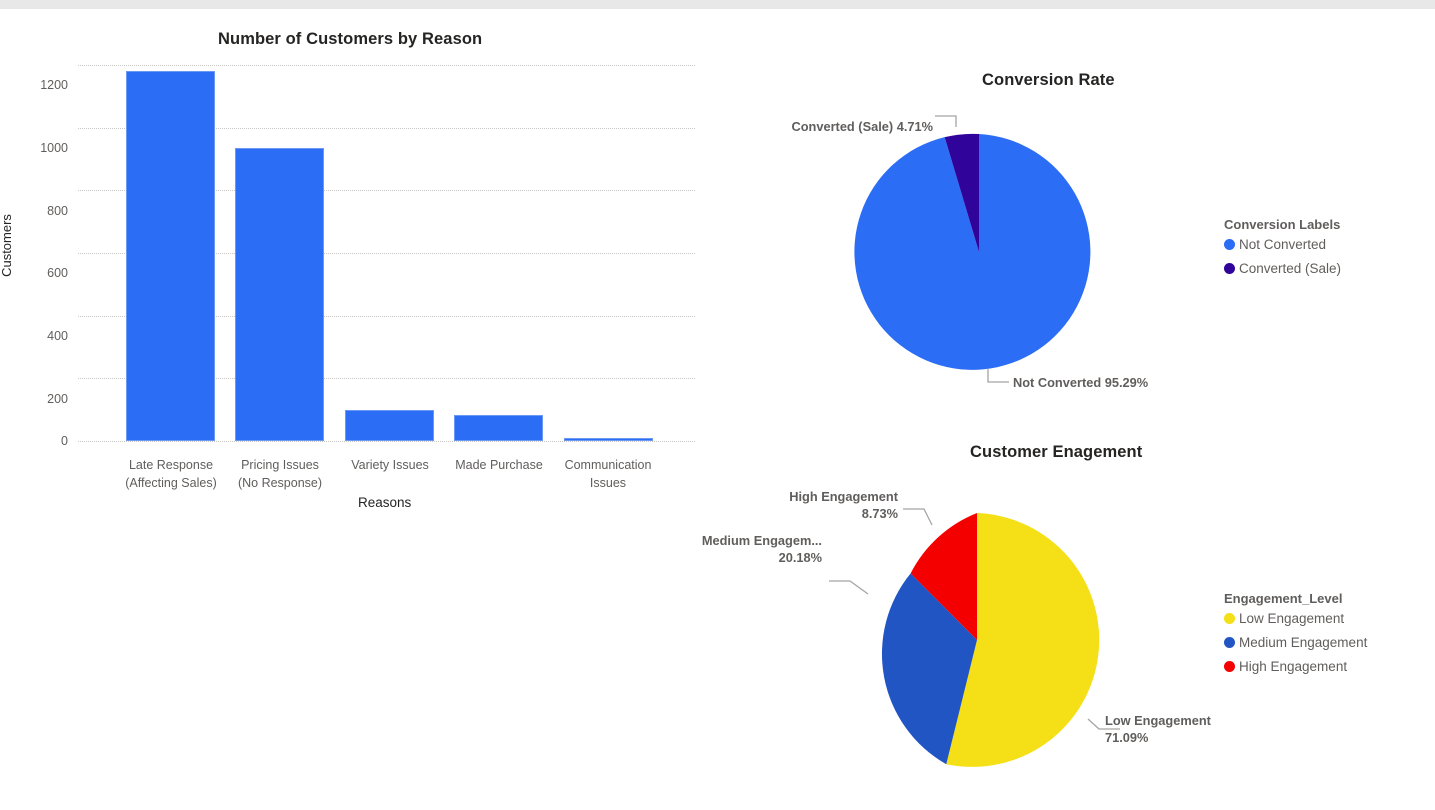 This screenshot has width=1435, height=810. What do you see at coordinates (279, 294) in the screenshot?
I see `bar-pricing-issues` at bounding box center [279, 294].